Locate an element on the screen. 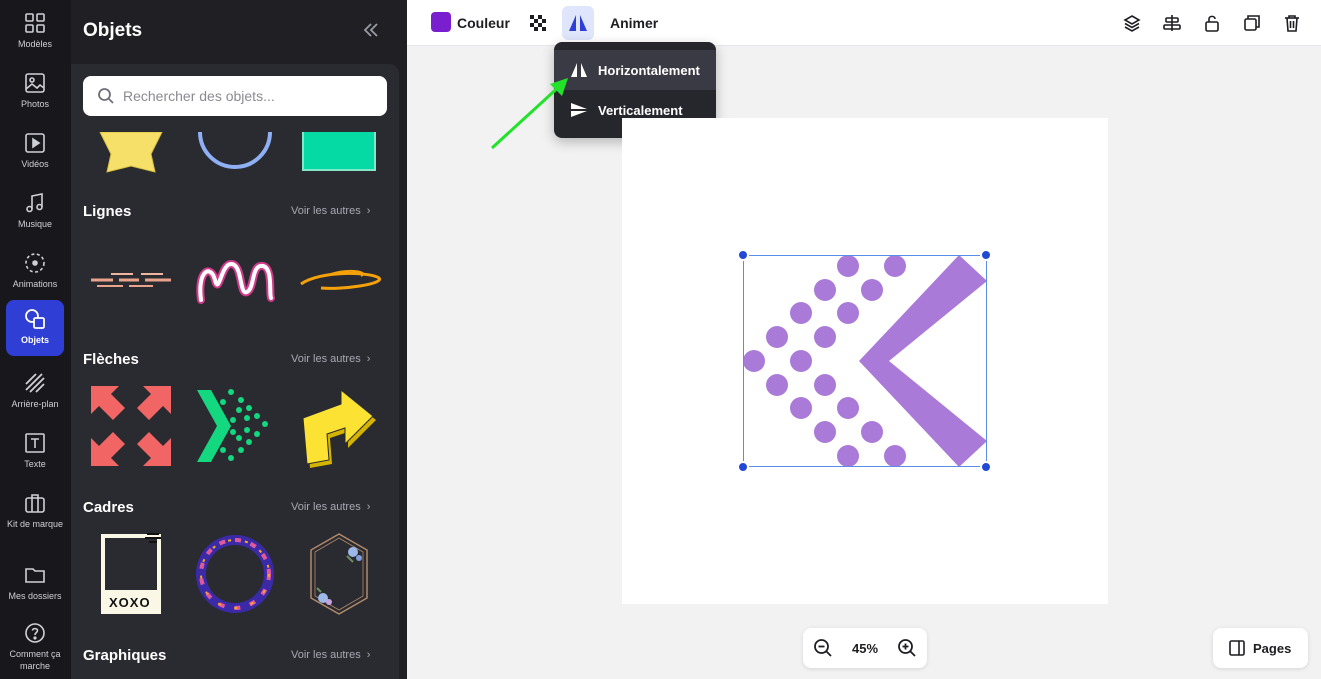 This screenshot has width=1321, height=679. help-circle-icon is located at coordinates (35, 633).